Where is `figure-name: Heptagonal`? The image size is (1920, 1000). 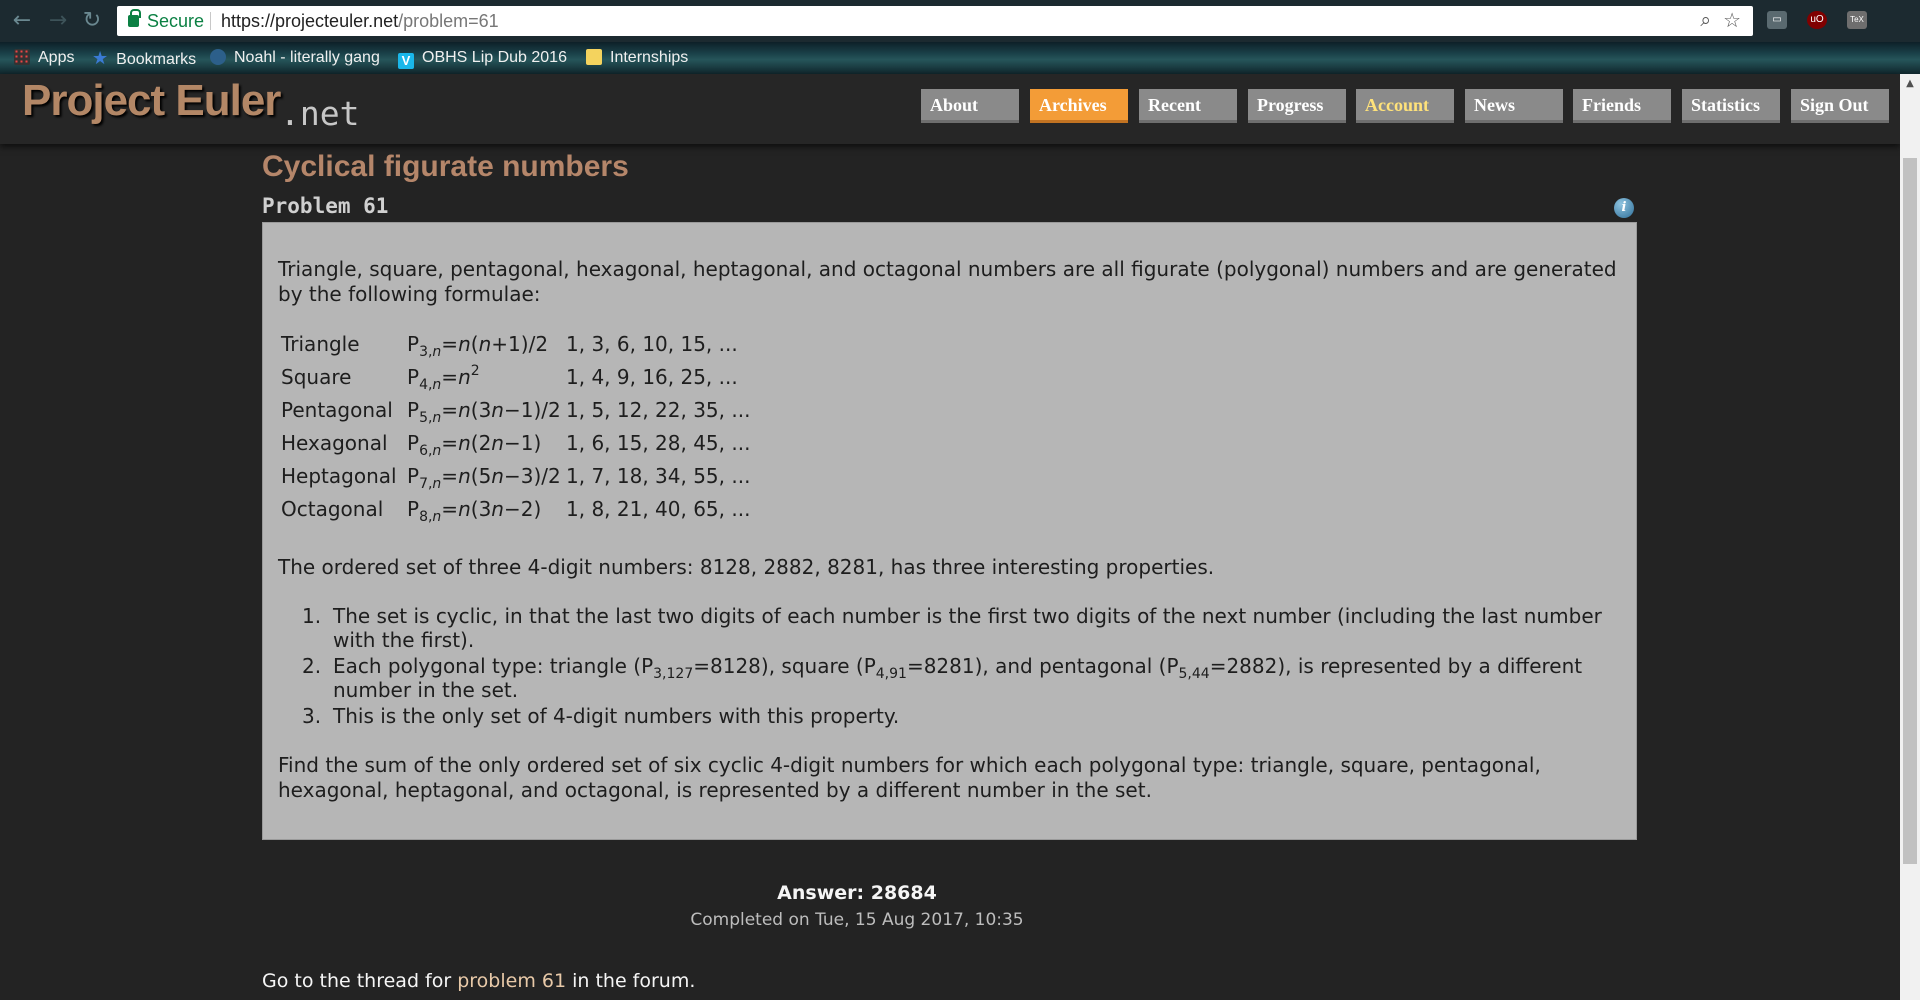 figure-name: Heptagonal is located at coordinates (339, 476).